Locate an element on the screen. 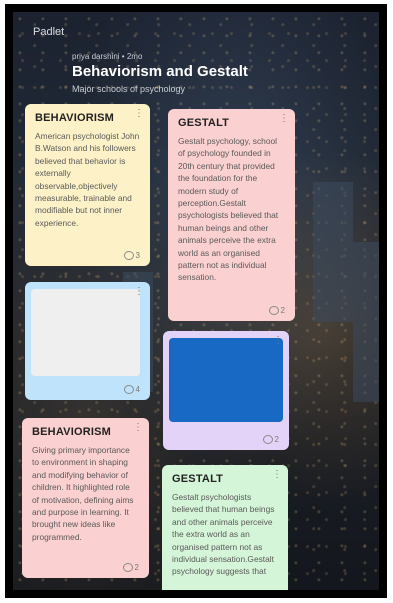  comment-count: 3 is located at coordinates (131, 255).